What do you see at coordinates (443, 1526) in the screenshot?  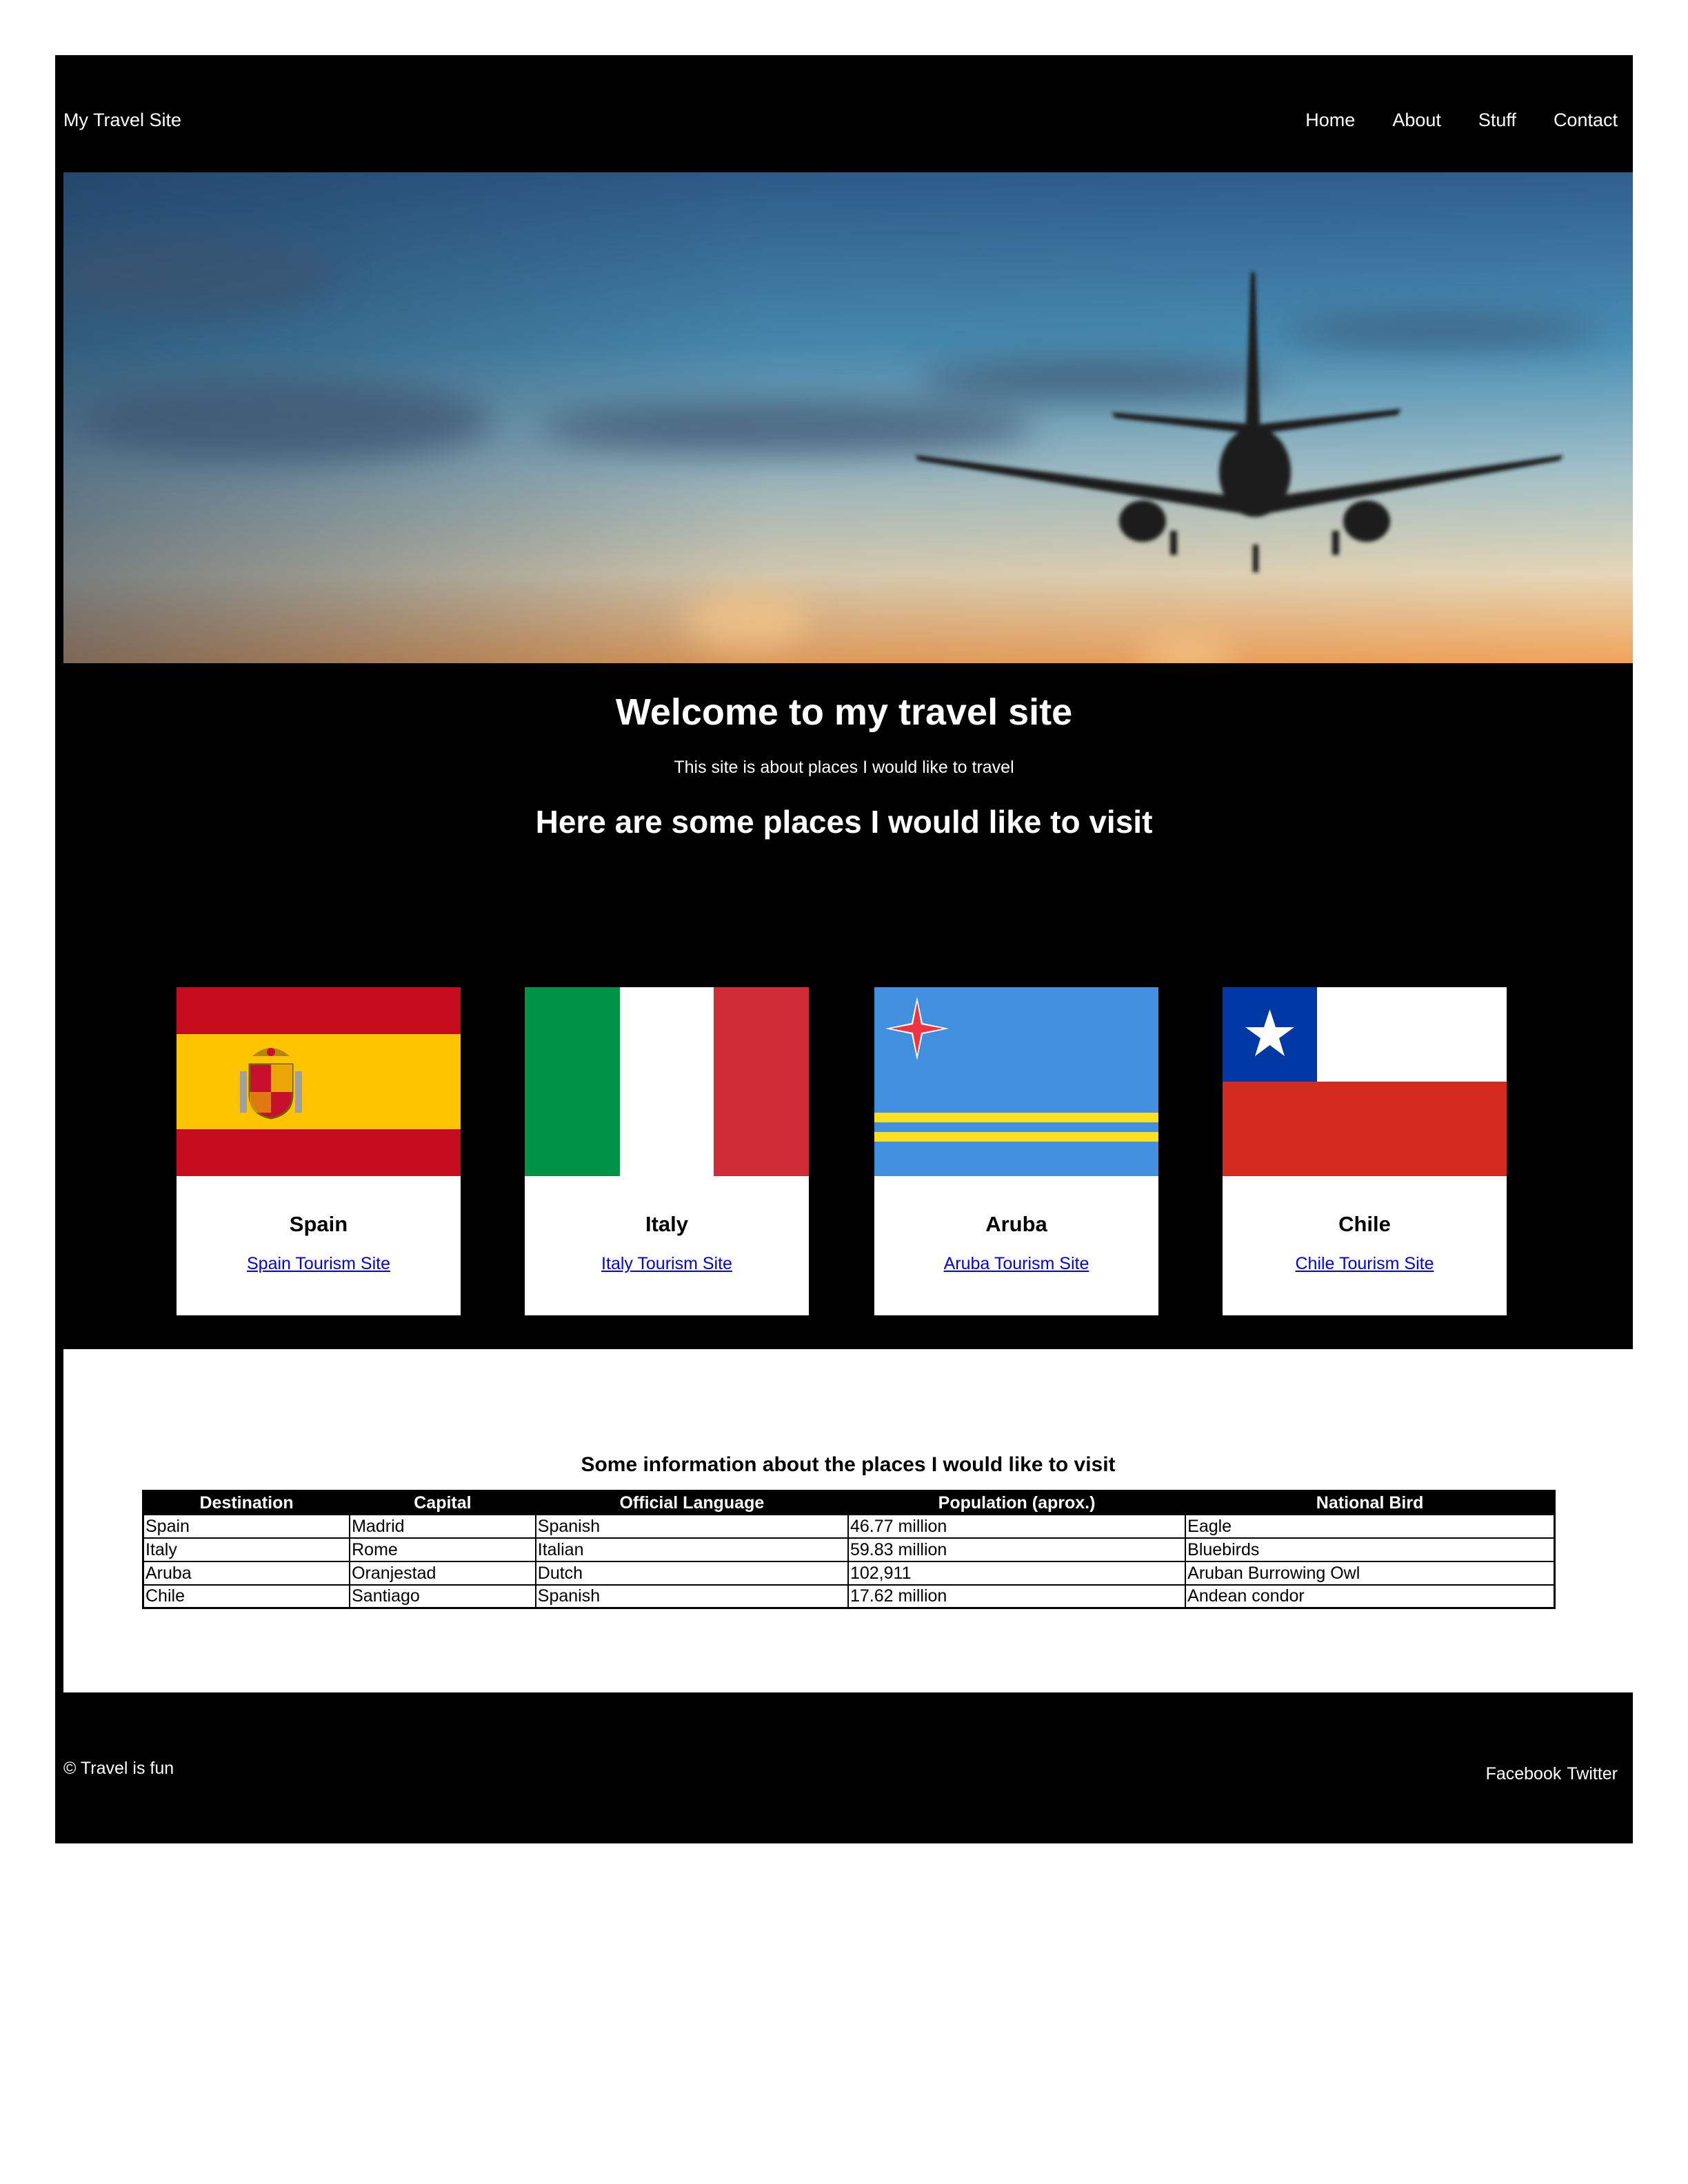 I see `table-cell: Madrid` at bounding box center [443, 1526].